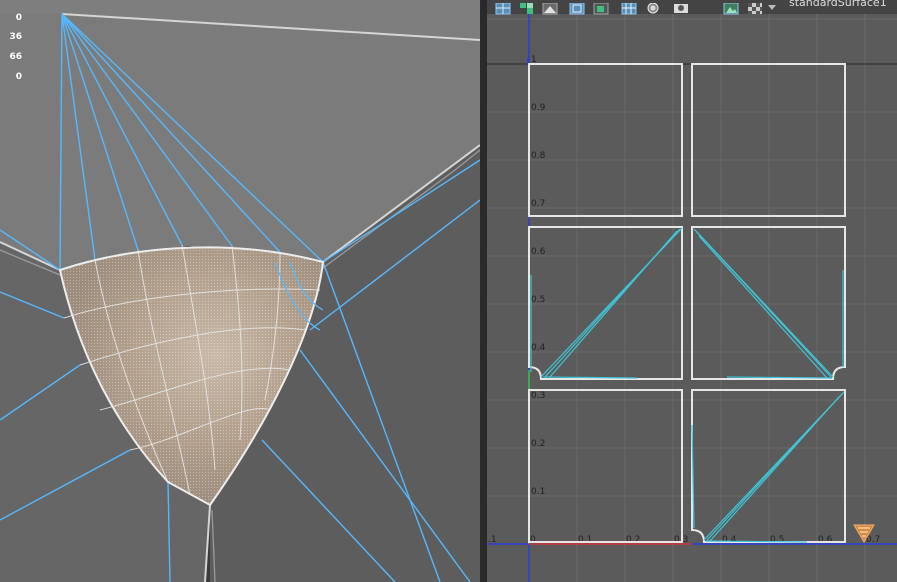 Image resolution: width=897 pixels, height=582 pixels. I want to click on hud-value-0: 0, so click(19, 18).